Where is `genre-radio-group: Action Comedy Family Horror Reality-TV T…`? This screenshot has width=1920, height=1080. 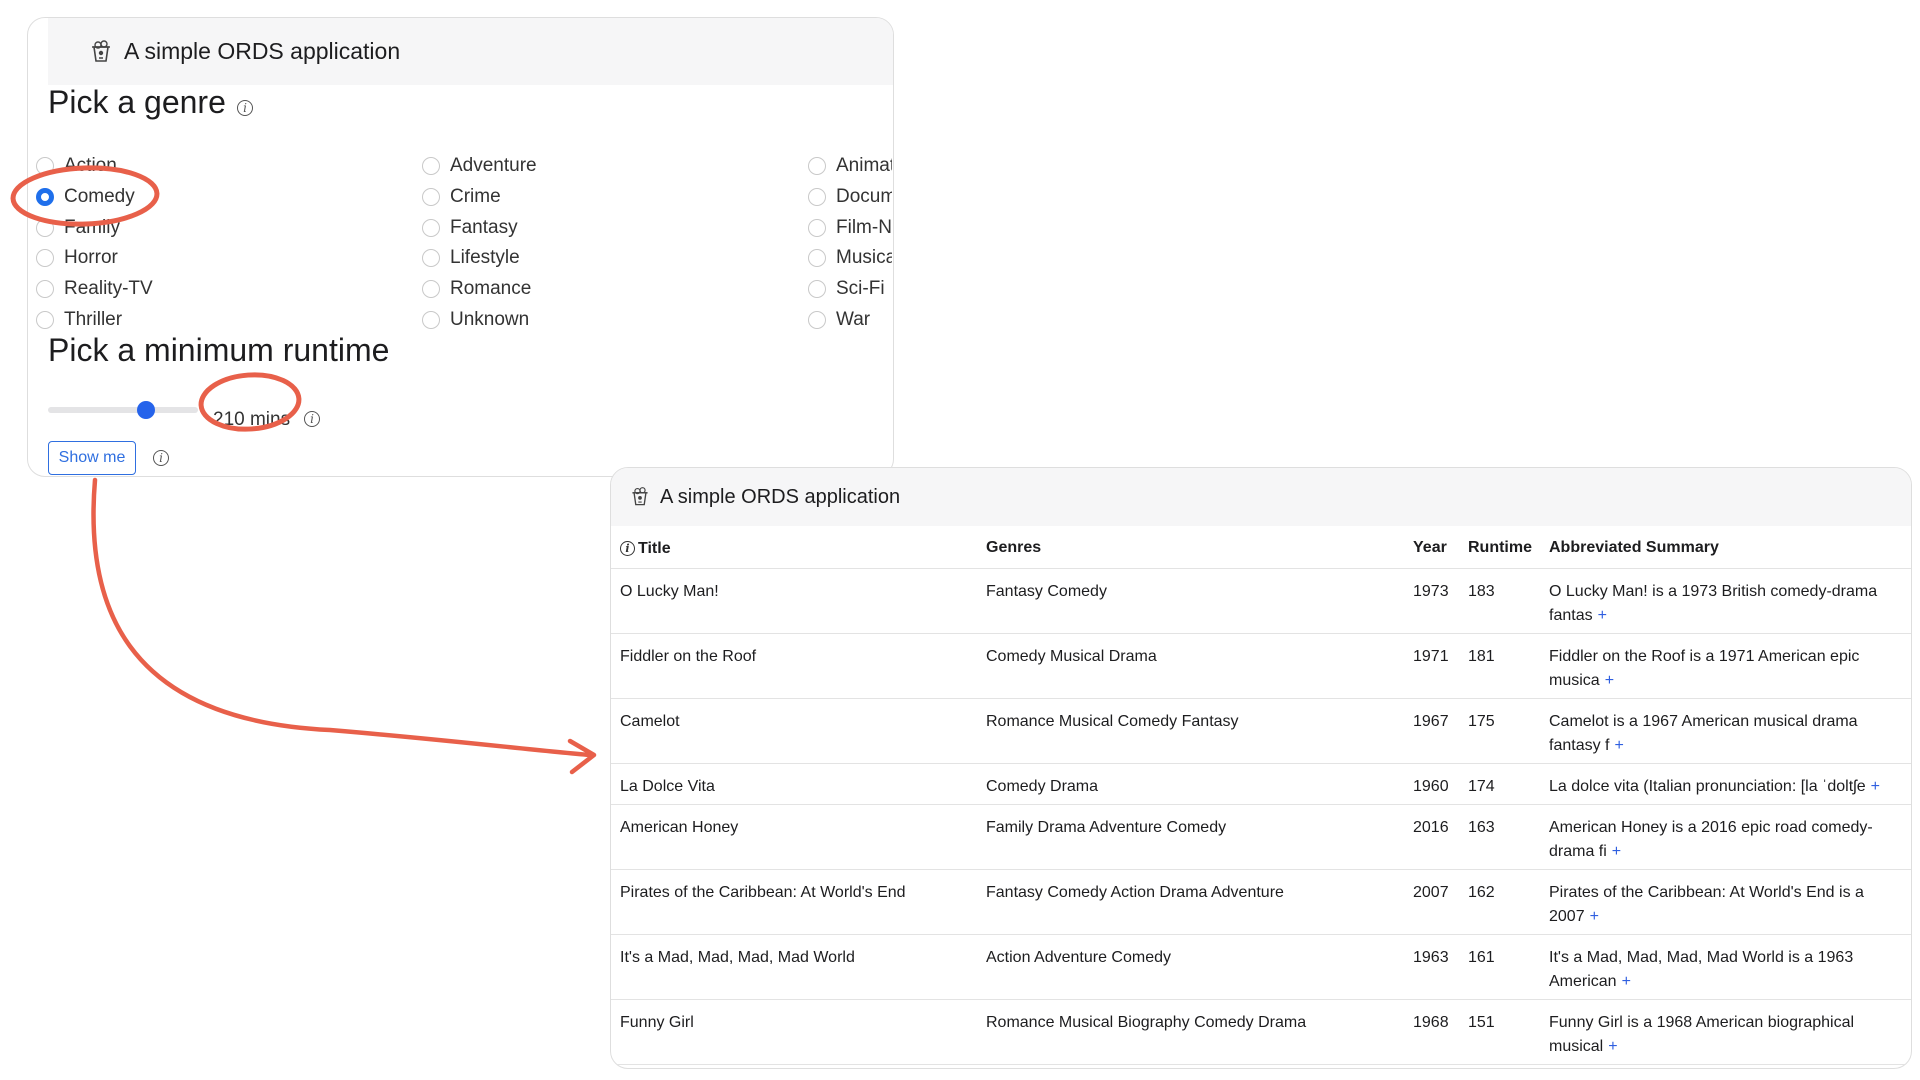
genre-radio-group: Action Comedy Family Horror Reality-TV T… is located at coordinates (464, 252).